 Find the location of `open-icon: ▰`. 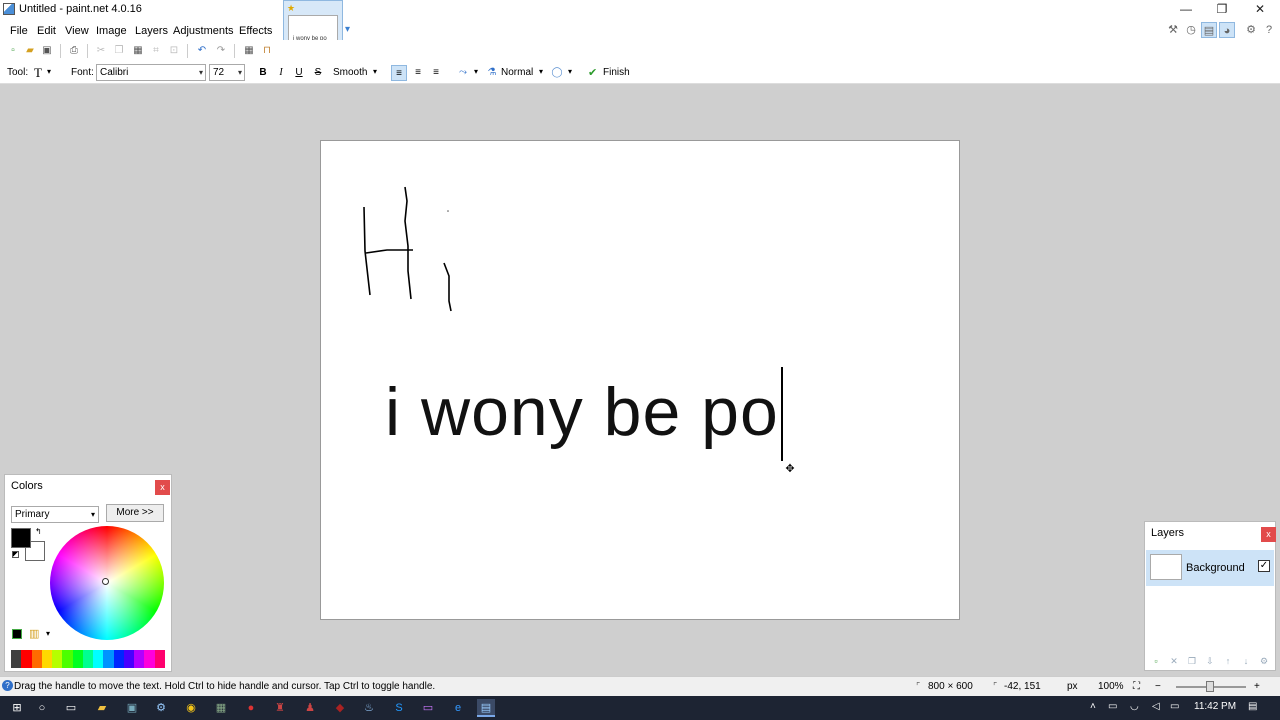

open-icon: ▰ is located at coordinates (30, 51).